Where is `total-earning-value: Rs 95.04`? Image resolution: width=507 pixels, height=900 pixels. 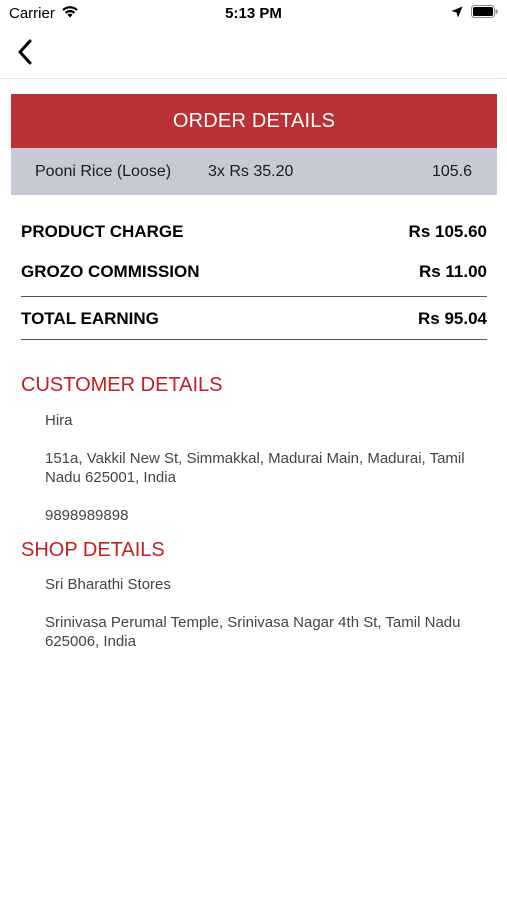 total-earning-value: Rs 95.04 is located at coordinates (452, 318).